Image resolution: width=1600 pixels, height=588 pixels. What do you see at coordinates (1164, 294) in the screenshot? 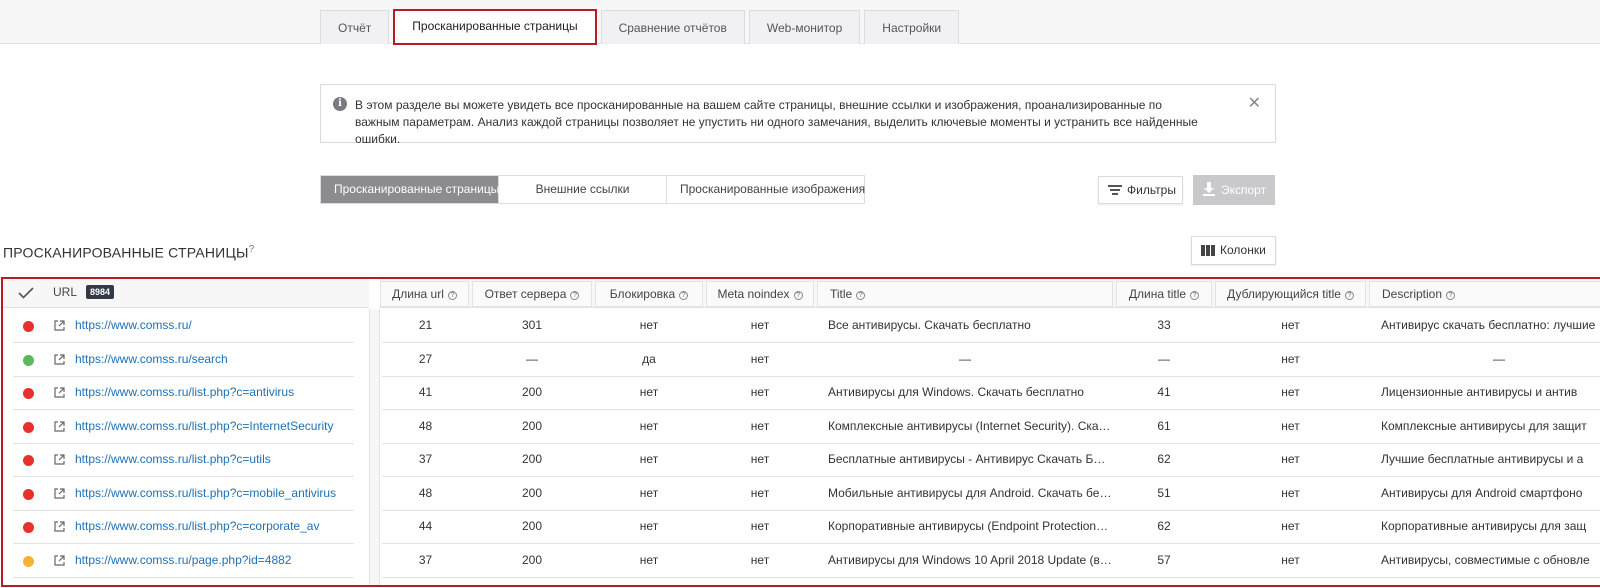
I see `col-header-title-length: Длина title?` at bounding box center [1164, 294].